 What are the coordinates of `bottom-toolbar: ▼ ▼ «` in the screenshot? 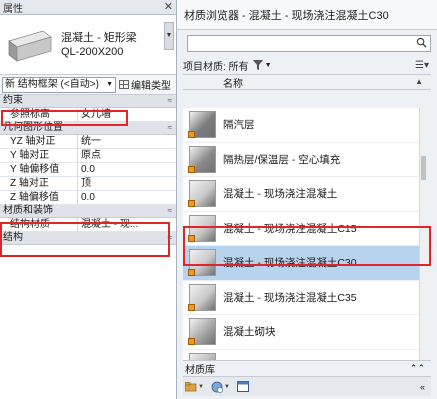 It's located at (307, 386).